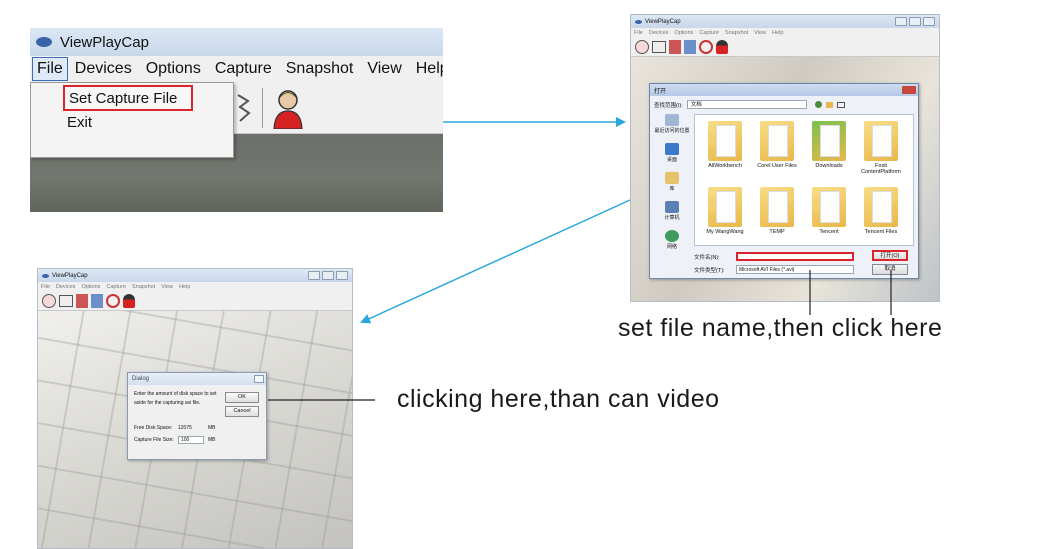 The width and height of the screenshot is (1045, 549). What do you see at coordinates (780, 328) in the screenshot?
I see `callout-set-file: set file name,then click here` at bounding box center [780, 328].